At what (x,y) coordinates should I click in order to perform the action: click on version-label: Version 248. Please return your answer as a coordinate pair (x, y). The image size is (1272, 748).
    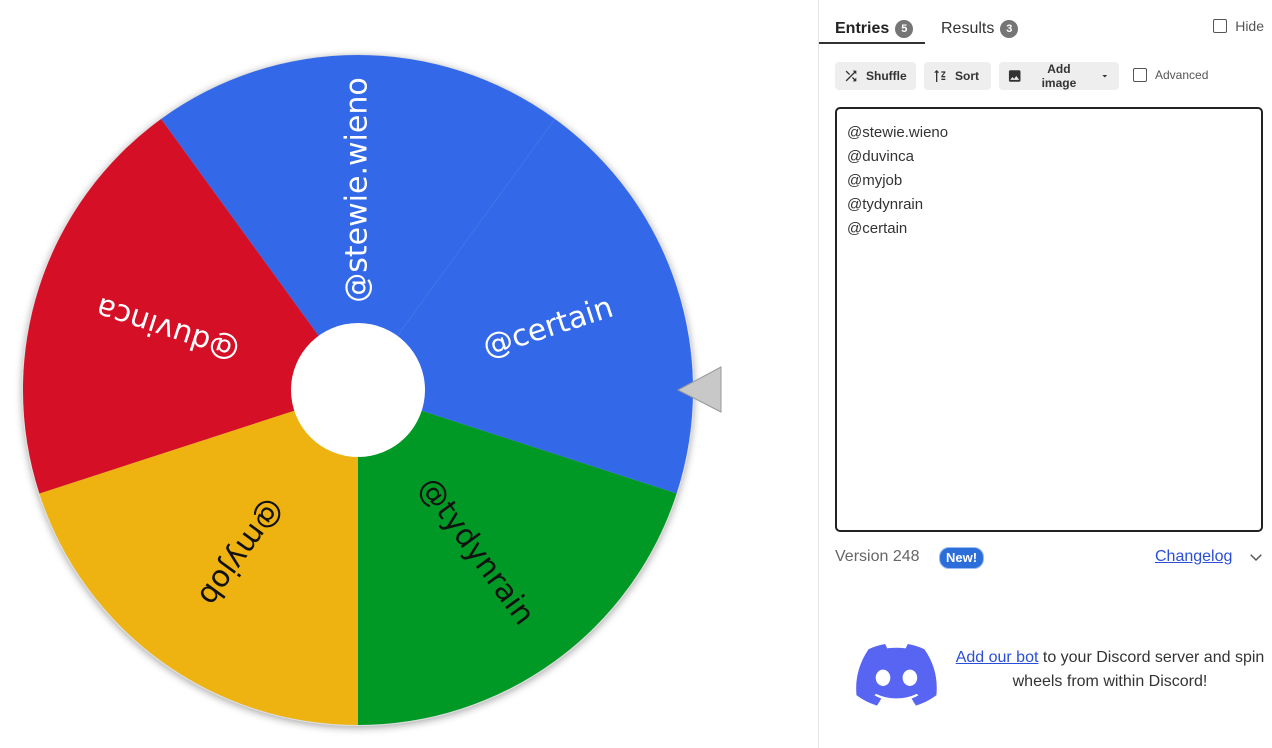
    Looking at the image, I should click on (877, 556).